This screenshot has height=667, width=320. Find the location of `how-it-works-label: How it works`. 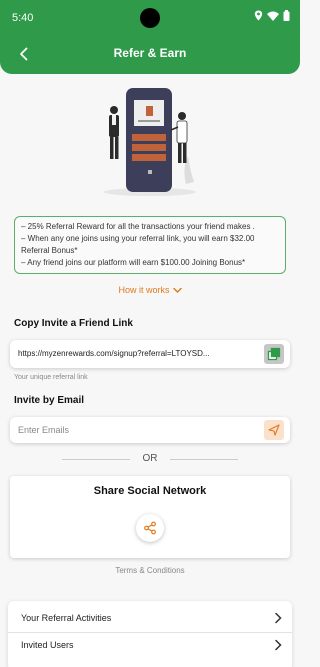

how-it-works-label: How it works is located at coordinates (144, 290).